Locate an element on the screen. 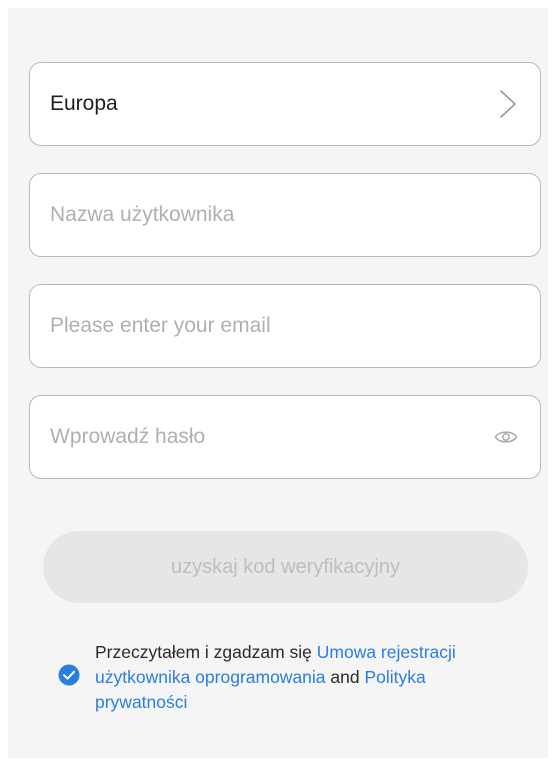 The image size is (555, 765). chevron-right-icon is located at coordinates (508, 104).